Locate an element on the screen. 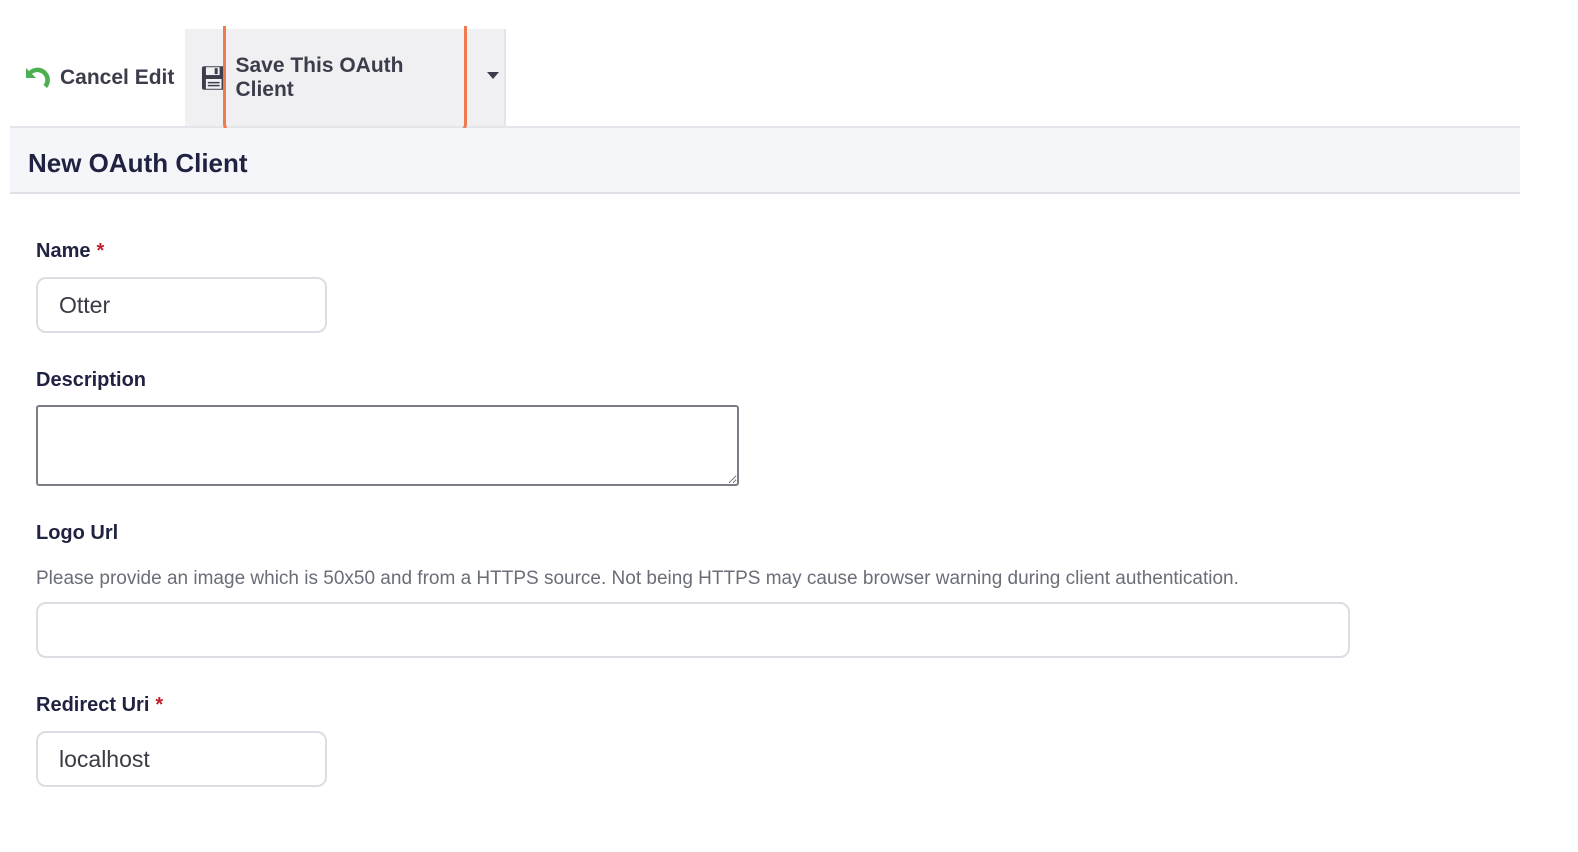 The height and width of the screenshot is (852, 1578). page-header: New OAuth Client is located at coordinates (765, 161).